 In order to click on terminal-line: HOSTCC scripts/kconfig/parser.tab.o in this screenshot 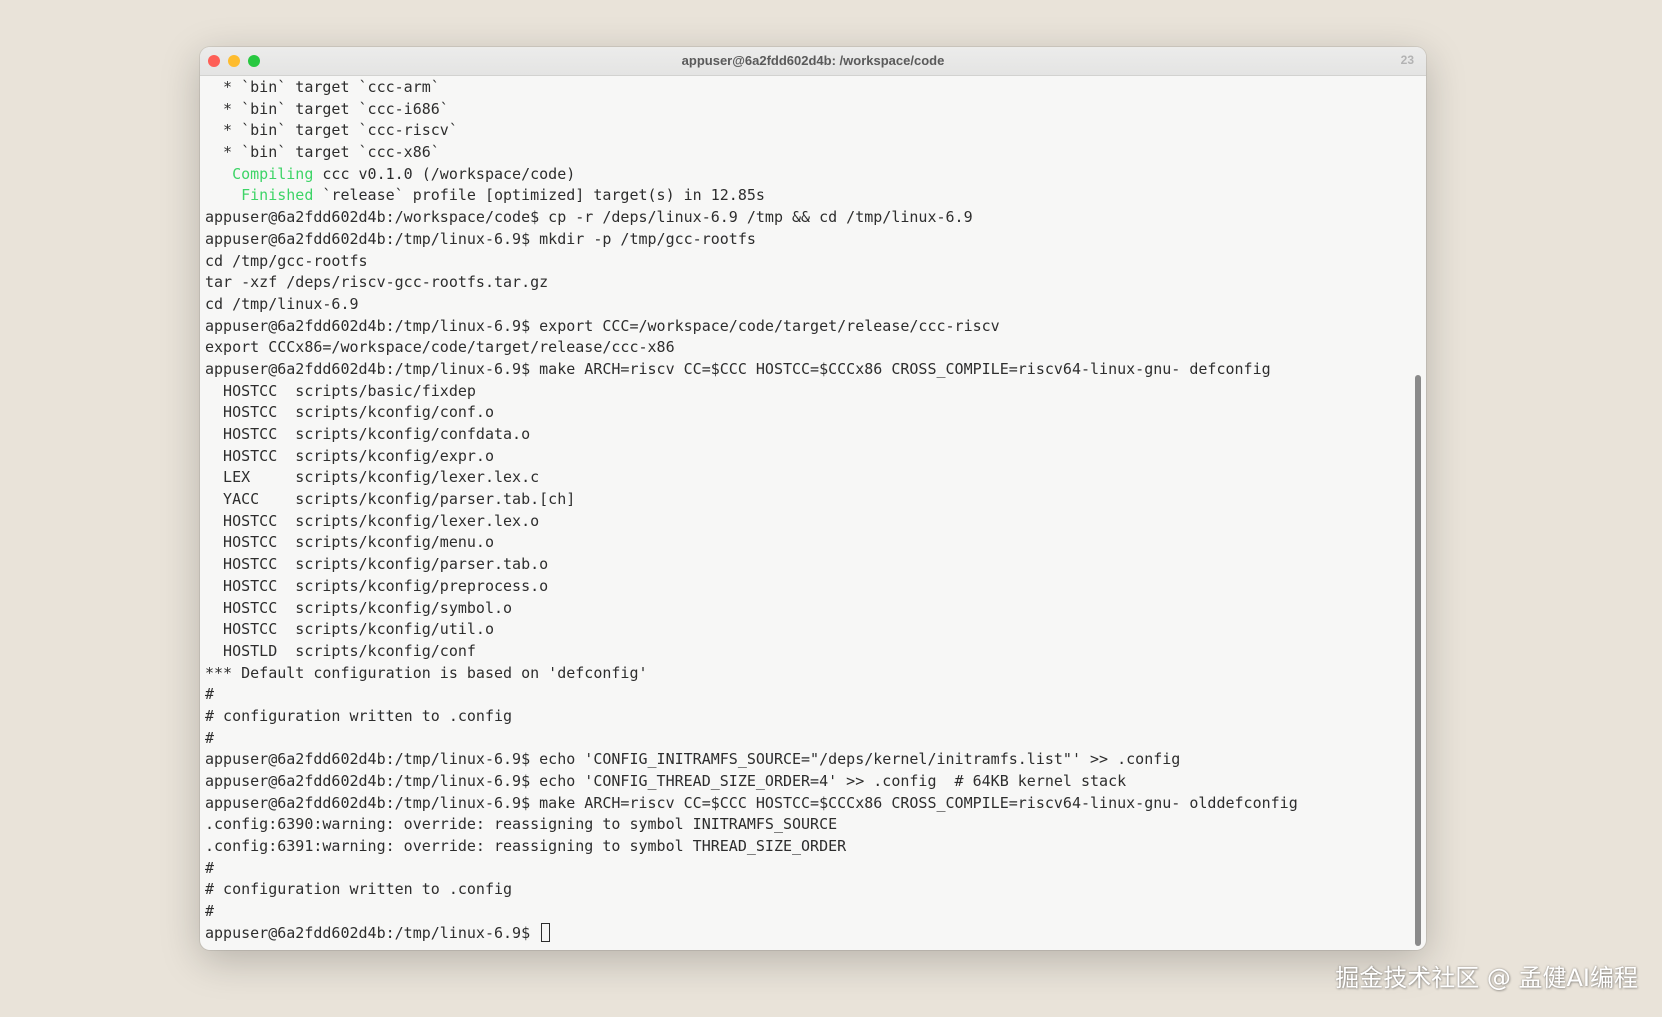, I will do `click(377, 564)`.